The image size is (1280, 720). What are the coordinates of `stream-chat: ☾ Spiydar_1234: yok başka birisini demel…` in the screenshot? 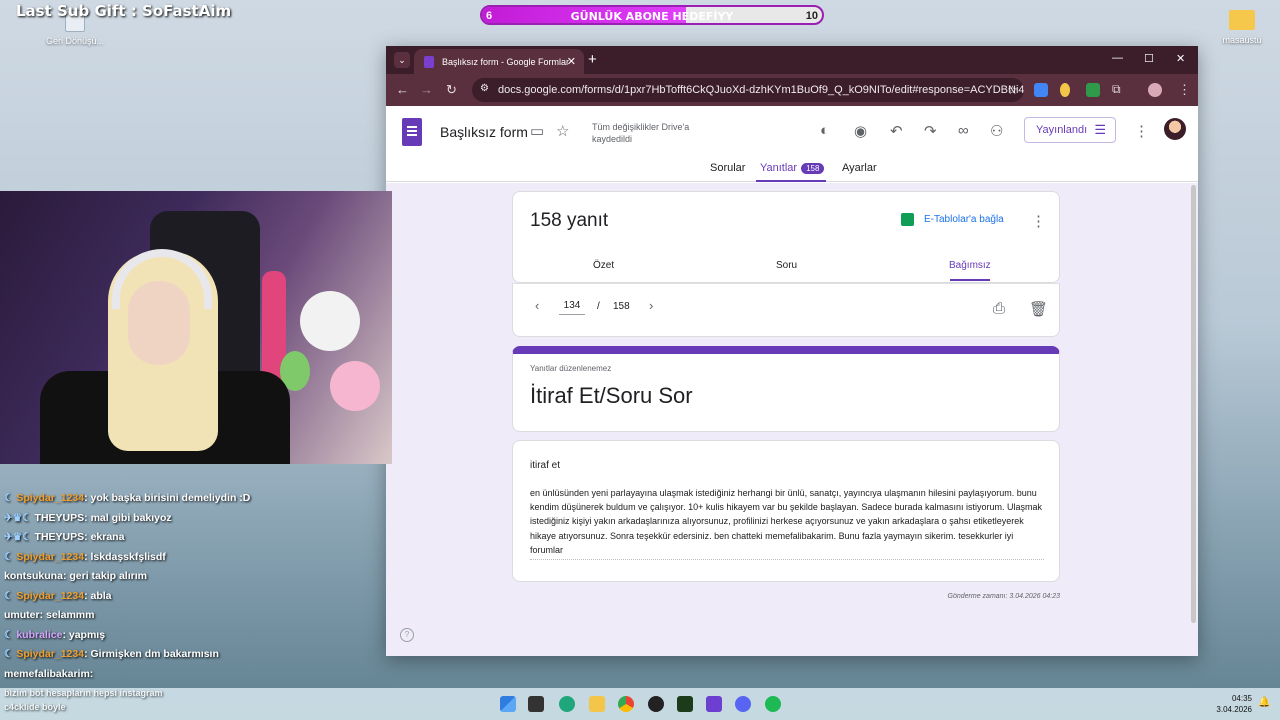 It's located at (196, 579).